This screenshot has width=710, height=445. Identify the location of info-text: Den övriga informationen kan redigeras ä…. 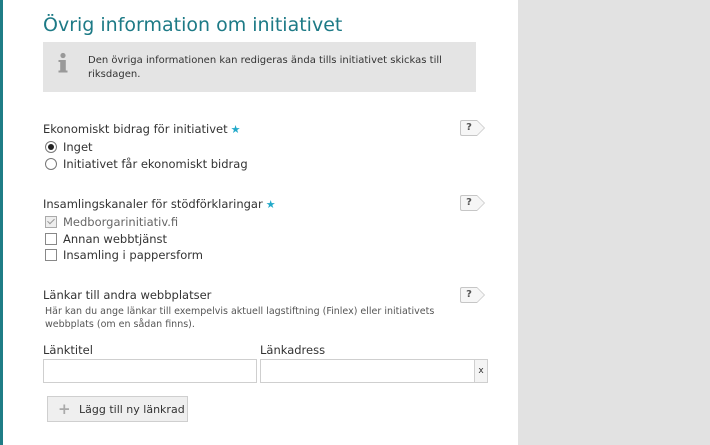
(265, 67).